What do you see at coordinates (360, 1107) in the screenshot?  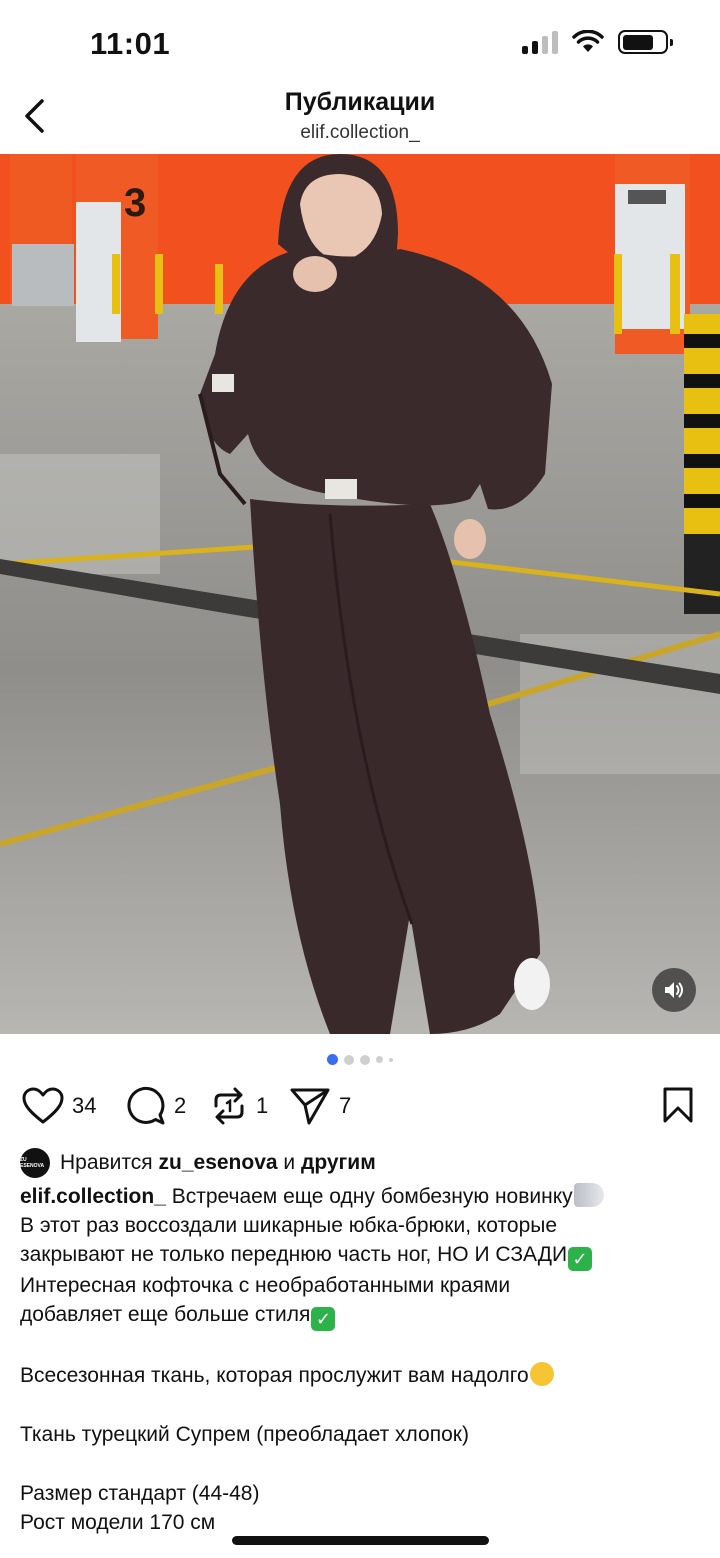 I see `post-actions: 34 2 1 7` at bounding box center [360, 1107].